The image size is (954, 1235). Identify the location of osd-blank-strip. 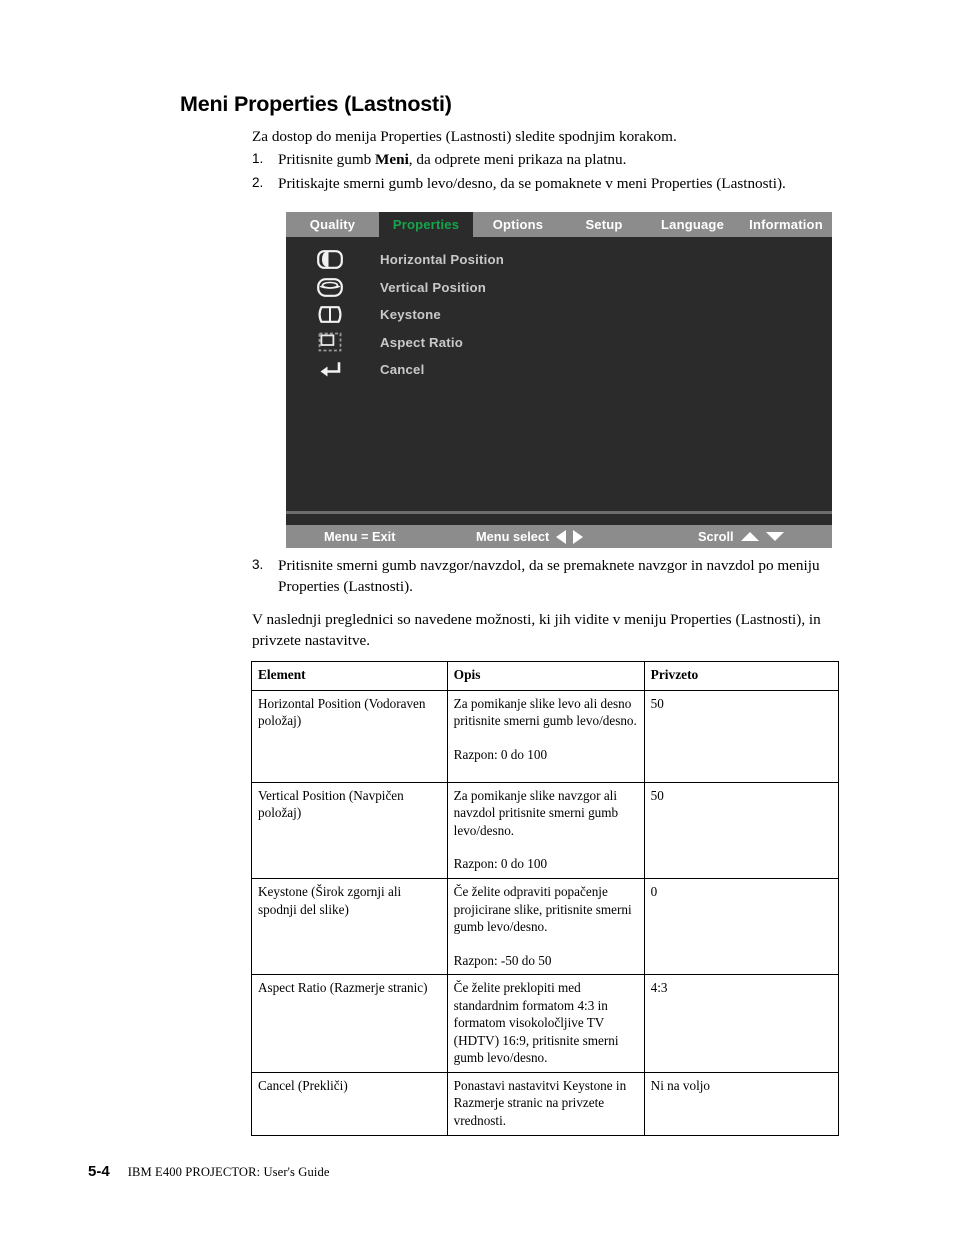
(559, 519).